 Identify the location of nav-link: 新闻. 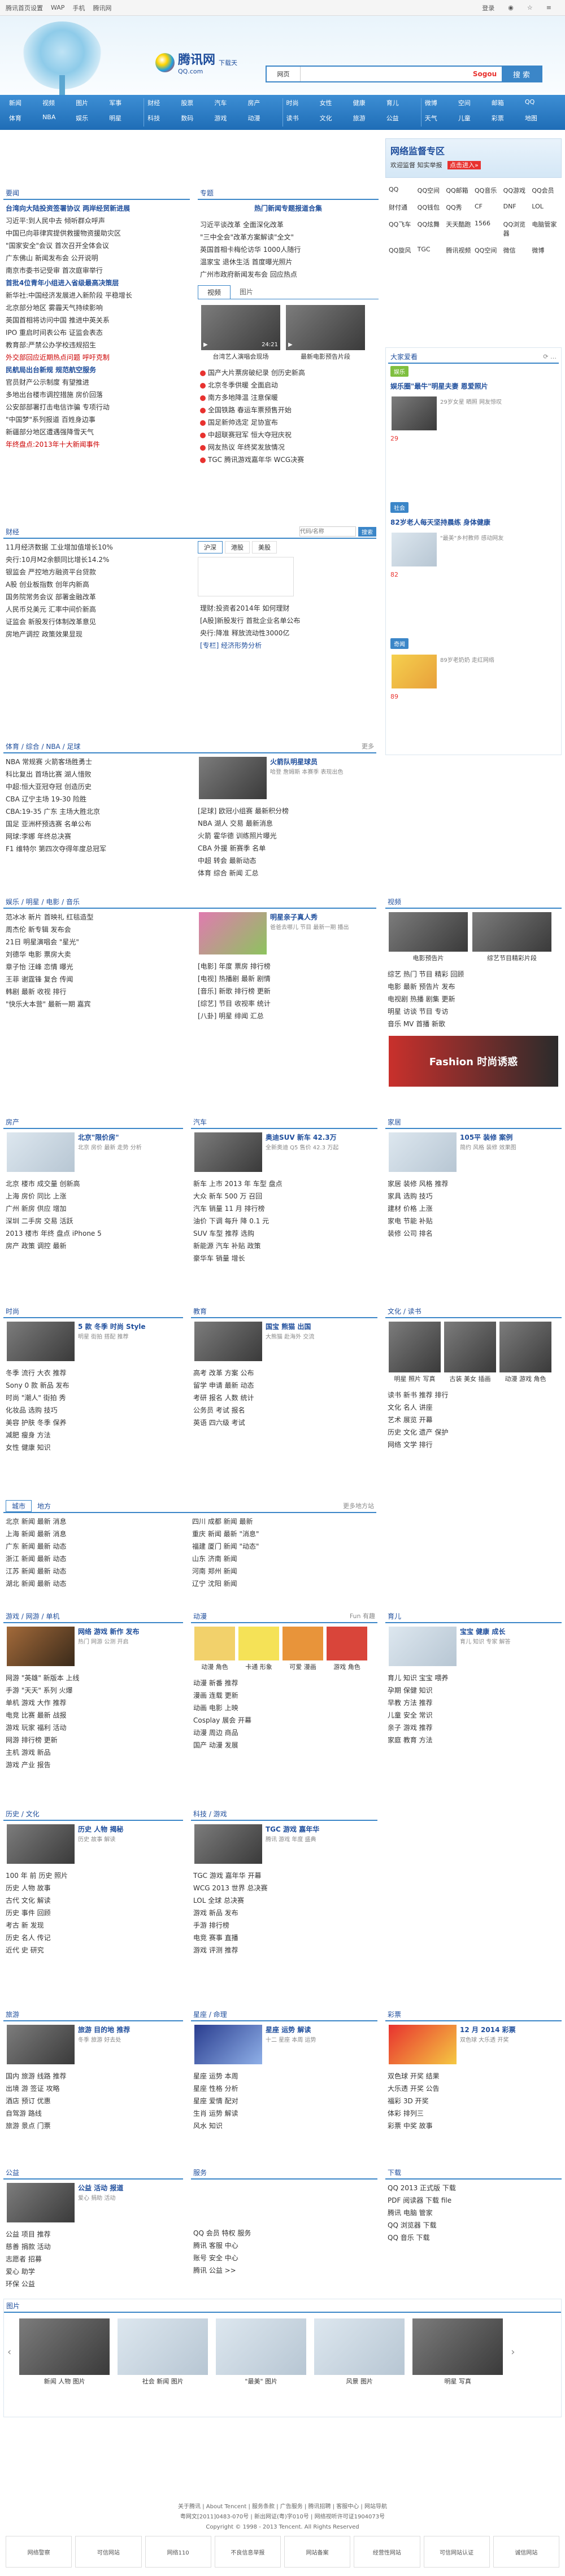
(24, 105).